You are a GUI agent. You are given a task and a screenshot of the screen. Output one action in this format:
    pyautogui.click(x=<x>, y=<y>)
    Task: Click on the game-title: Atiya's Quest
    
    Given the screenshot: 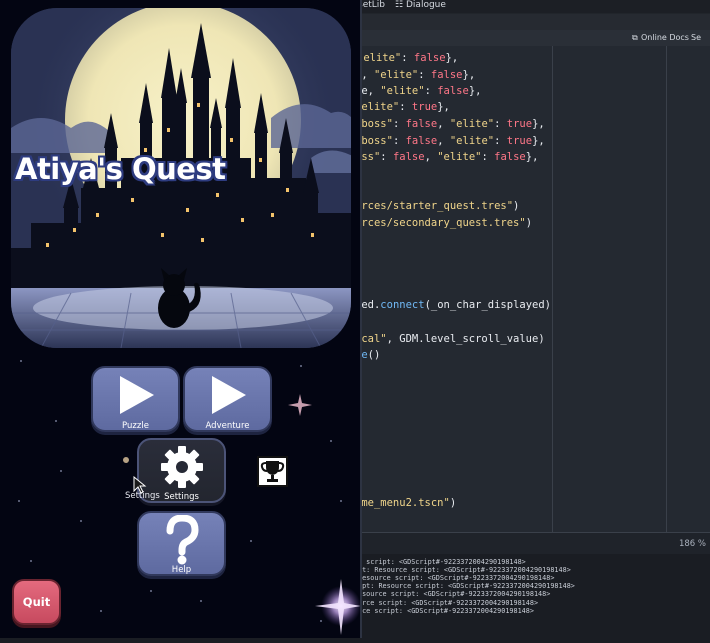 What is the action you would take?
    pyautogui.click(x=120, y=169)
    